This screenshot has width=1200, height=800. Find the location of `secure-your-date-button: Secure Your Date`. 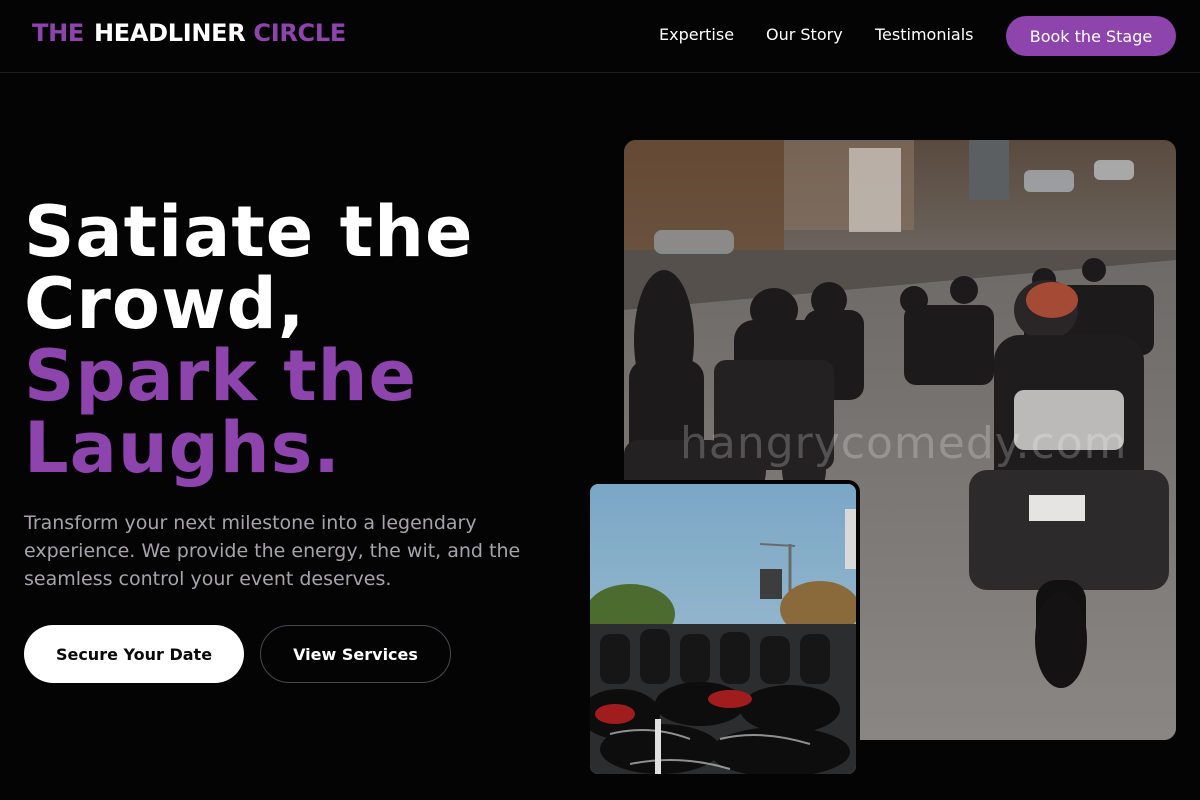

secure-your-date-button: Secure Your Date is located at coordinates (134, 654).